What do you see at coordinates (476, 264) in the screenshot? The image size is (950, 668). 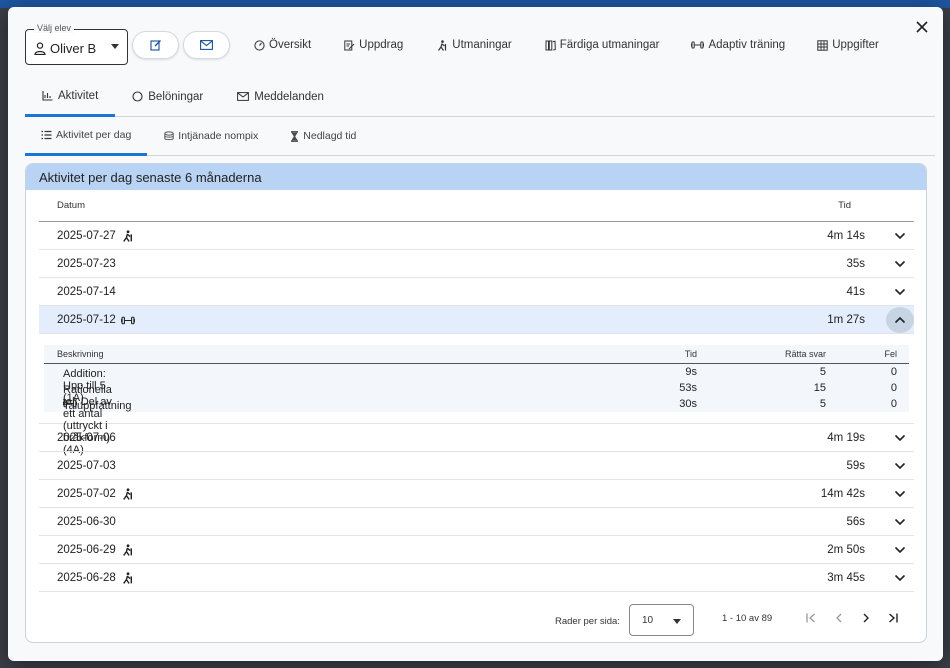 I see `table-row: 2025-07-23 35s` at bounding box center [476, 264].